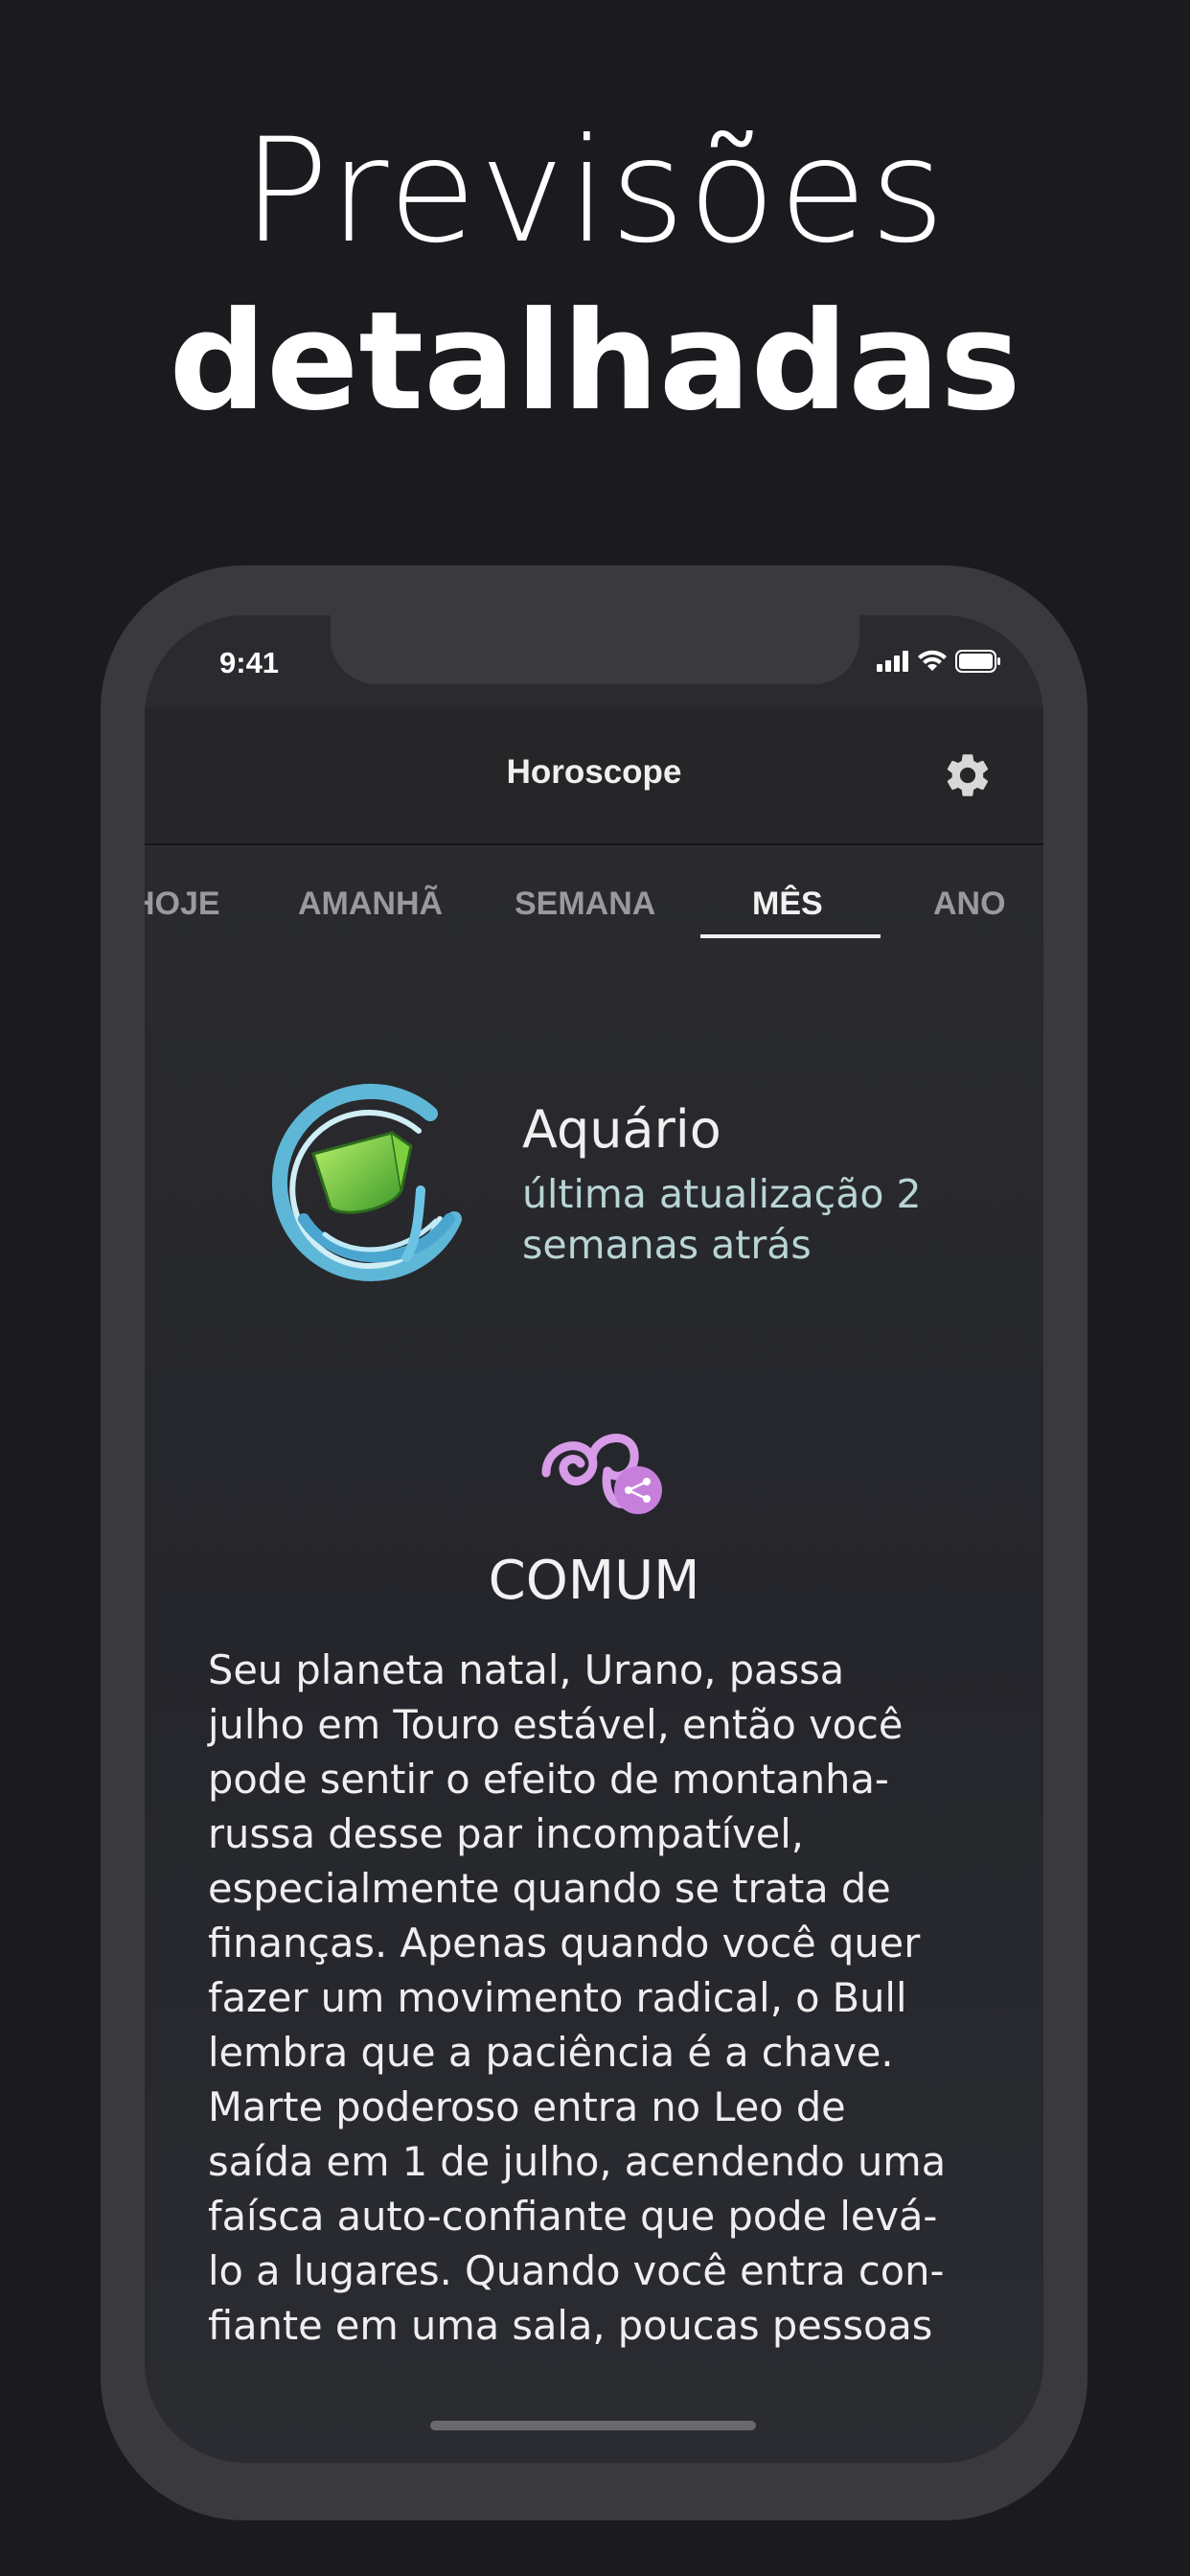  What do you see at coordinates (791, 936) in the screenshot?
I see `active-tab-indicator` at bounding box center [791, 936].